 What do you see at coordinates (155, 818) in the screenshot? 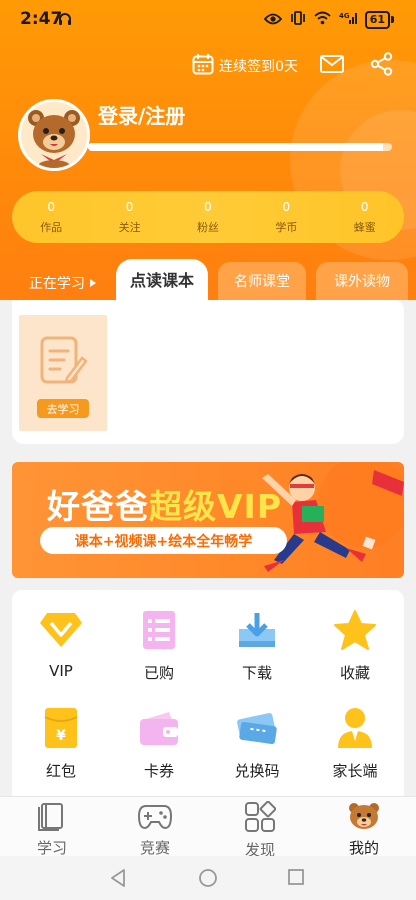
I see `gamepad-icon` at bounding box center [155, 818].